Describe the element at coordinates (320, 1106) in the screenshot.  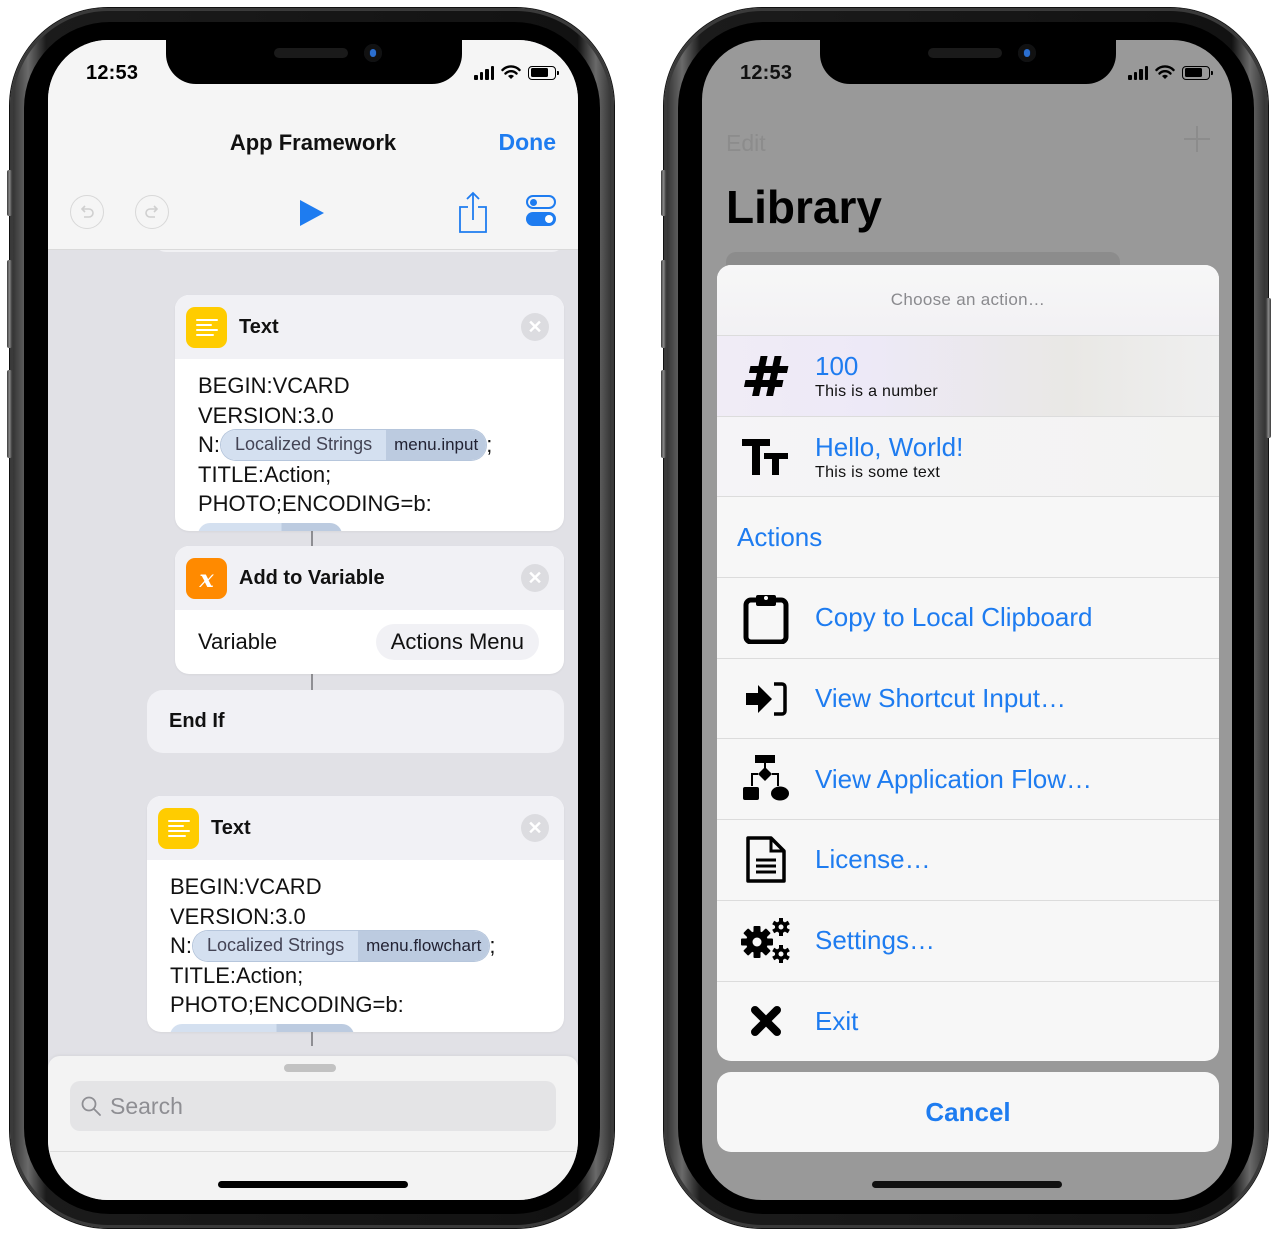
I see `search-input` at that location.